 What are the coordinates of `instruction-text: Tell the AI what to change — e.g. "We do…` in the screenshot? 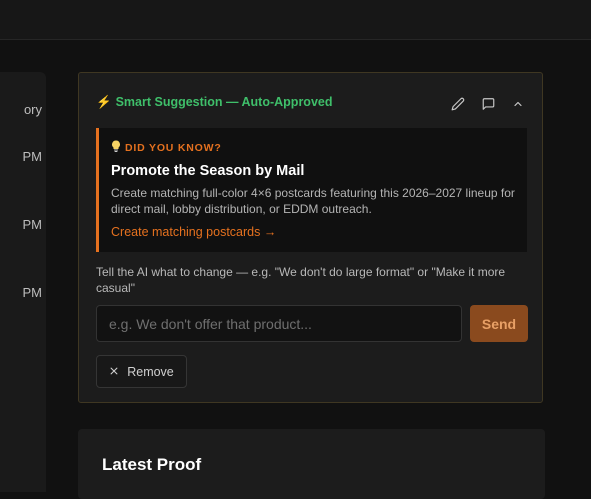 It's located at (301, 280).